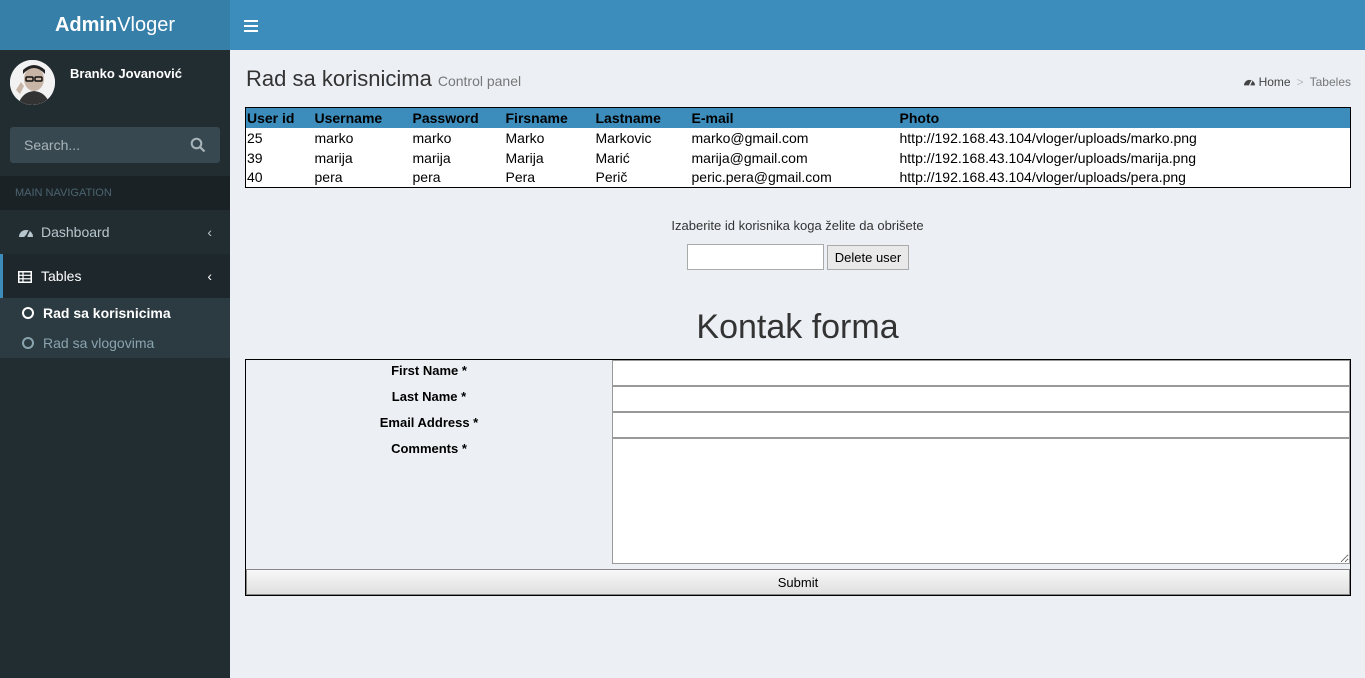 This screenshot has height=678, width=1365. I want to click on column-header: Photo, so click(1124, 117).